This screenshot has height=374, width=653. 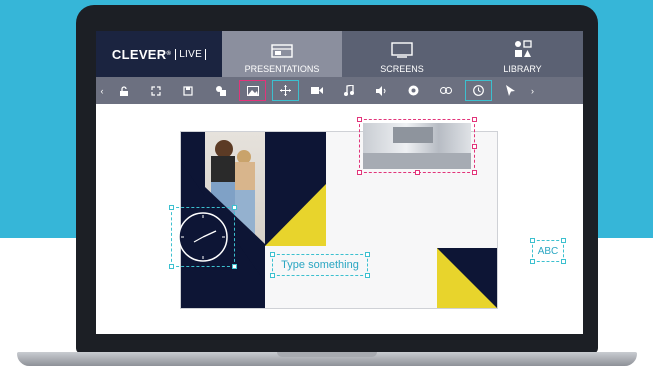 I want to click on abc-handle-bl, so click(x=532, y=261).